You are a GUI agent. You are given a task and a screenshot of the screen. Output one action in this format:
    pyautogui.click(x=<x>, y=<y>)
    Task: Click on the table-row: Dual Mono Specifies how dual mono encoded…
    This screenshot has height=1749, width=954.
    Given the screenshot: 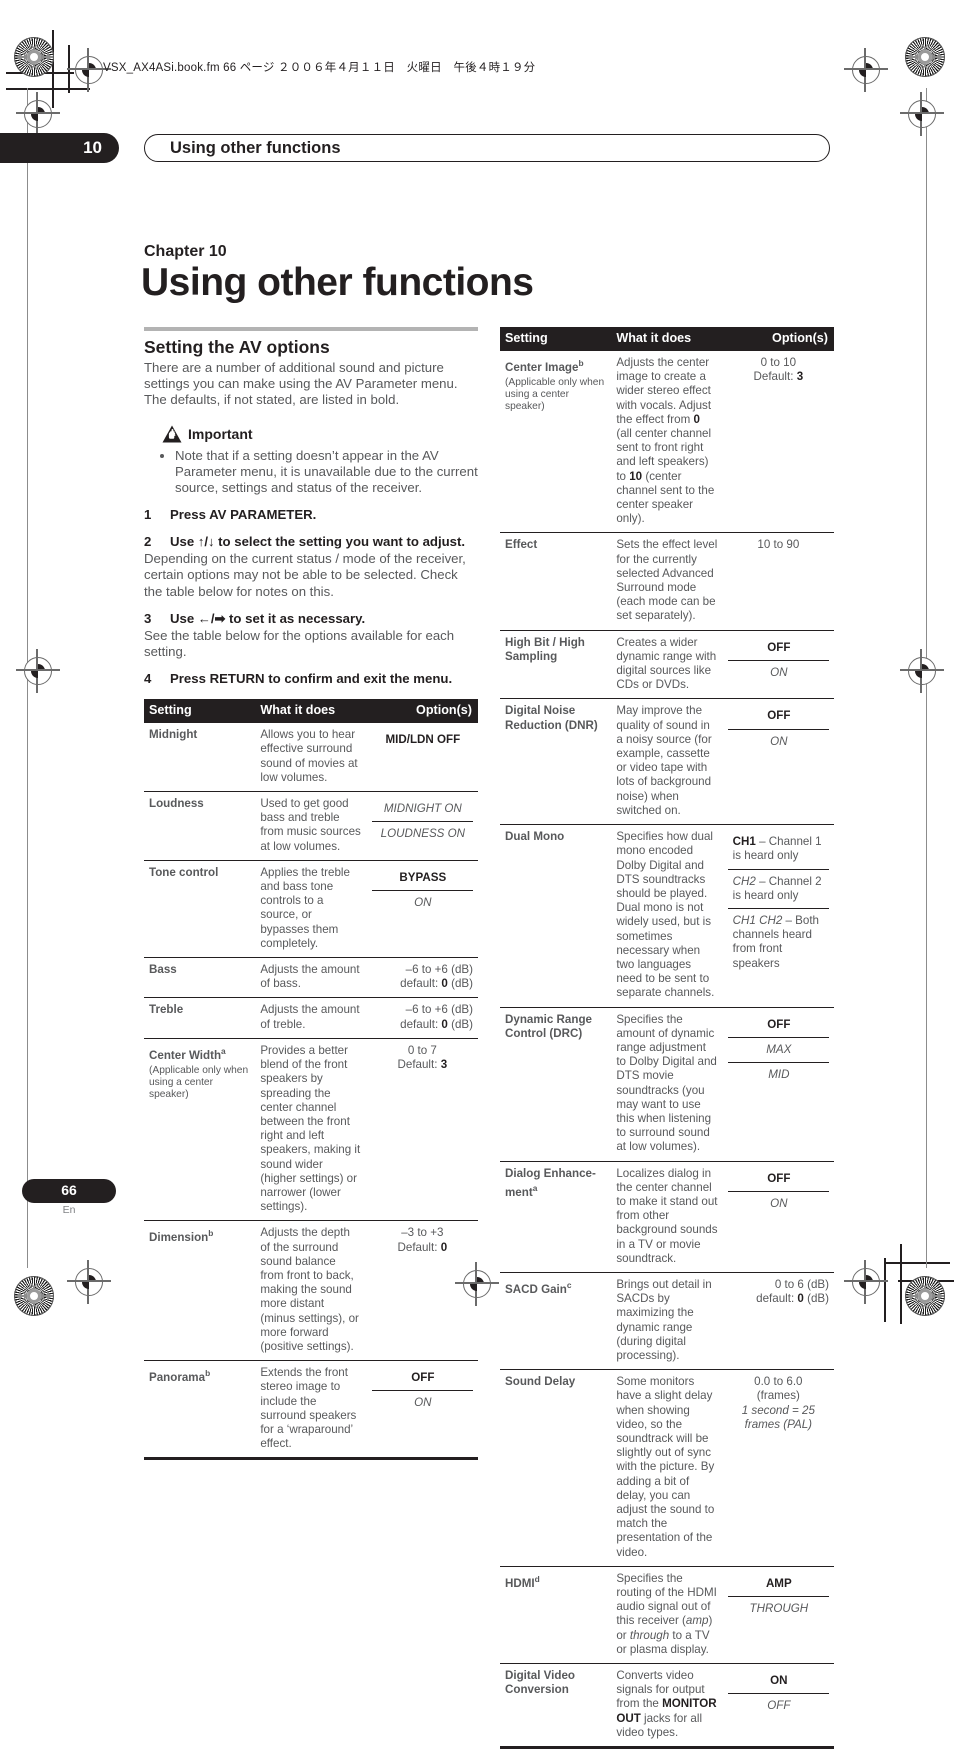 What is the action you would take?
    pyautogui.click(x=667, y=916)
    